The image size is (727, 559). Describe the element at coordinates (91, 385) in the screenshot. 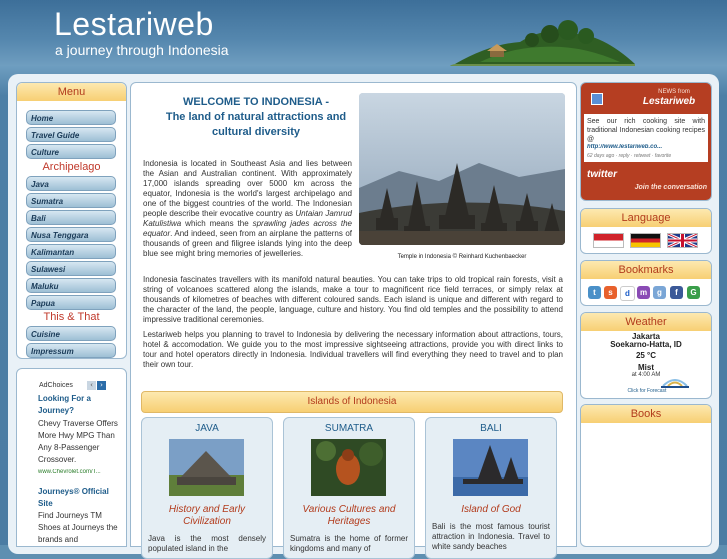

I see `ad-prev-icon: ‹` at that location.